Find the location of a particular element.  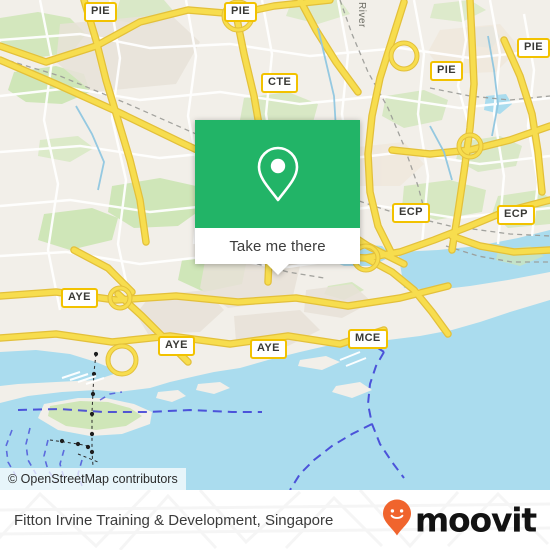

popup-action-row: Take me there is located at coordinates (277, 246).